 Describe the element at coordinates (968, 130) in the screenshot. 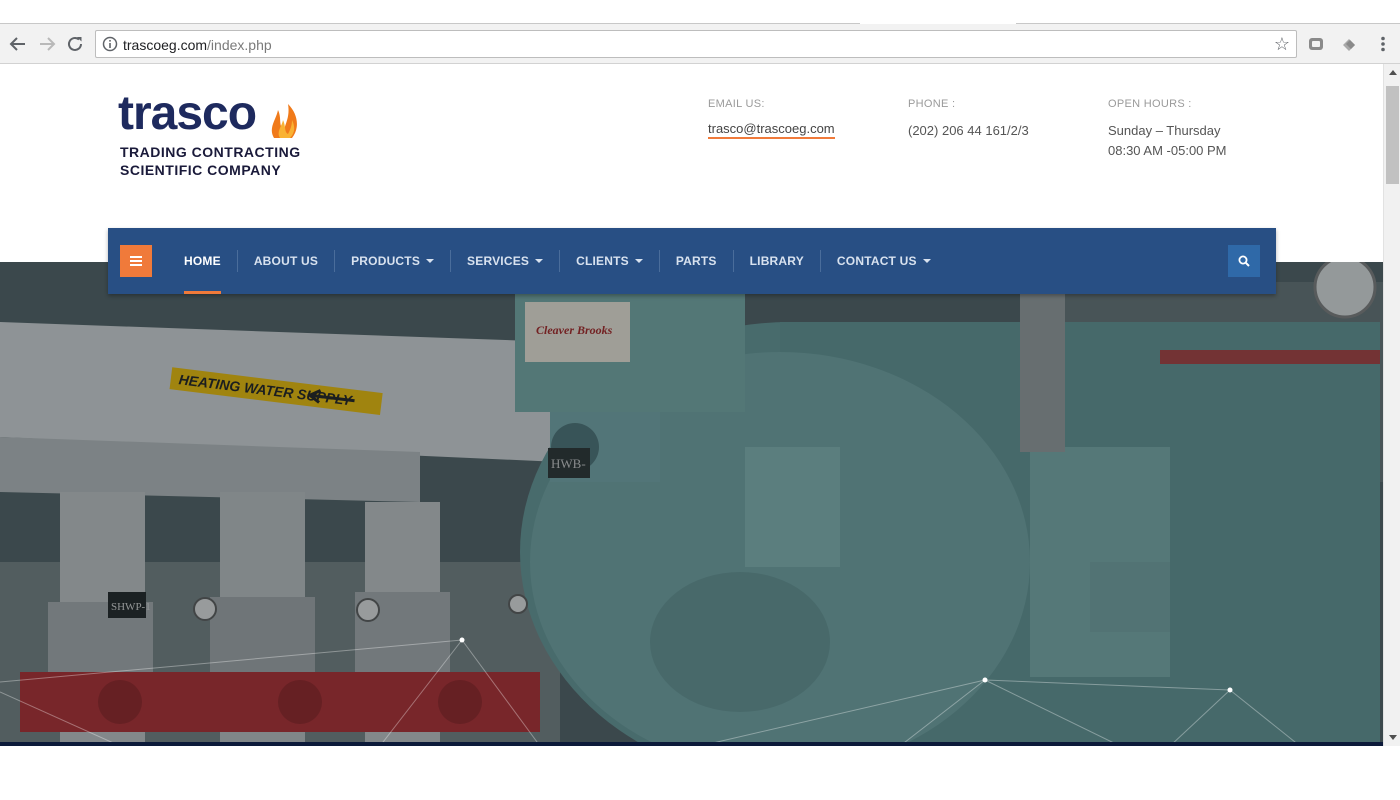

I see `phone-value: (202) 206 44 161/2/3` at that location.